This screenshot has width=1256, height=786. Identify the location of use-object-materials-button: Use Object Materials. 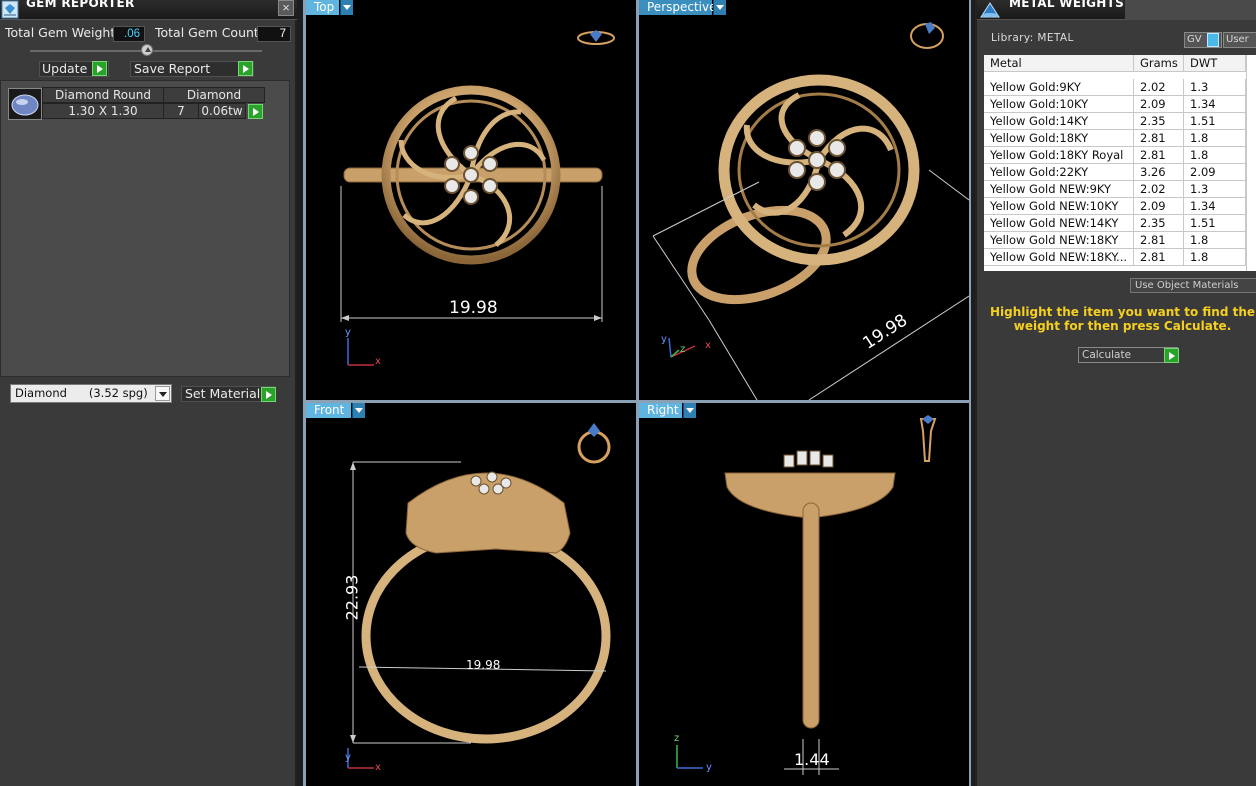
(1193, 285).